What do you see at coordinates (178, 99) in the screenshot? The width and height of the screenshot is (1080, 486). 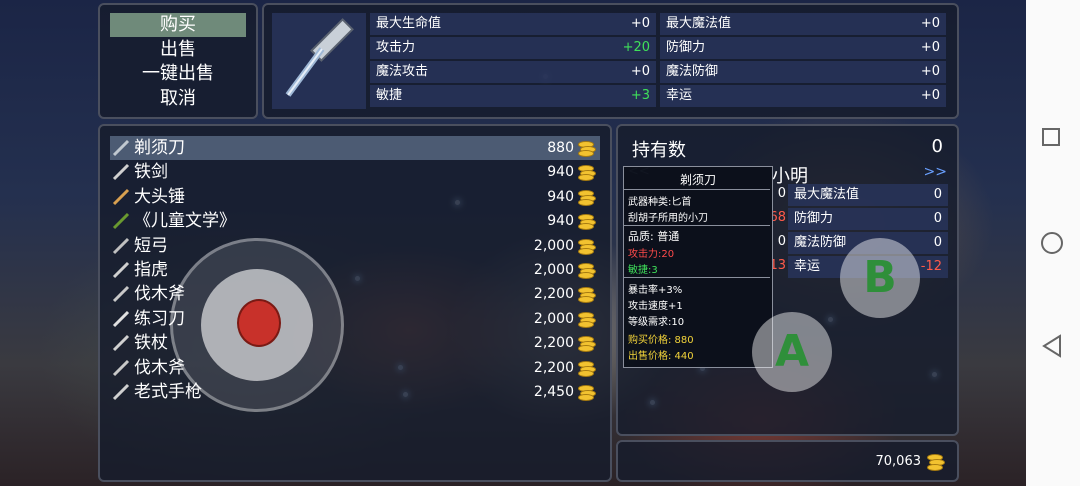 I see `cancel-button: 取消` at bounding box center [178, 99].